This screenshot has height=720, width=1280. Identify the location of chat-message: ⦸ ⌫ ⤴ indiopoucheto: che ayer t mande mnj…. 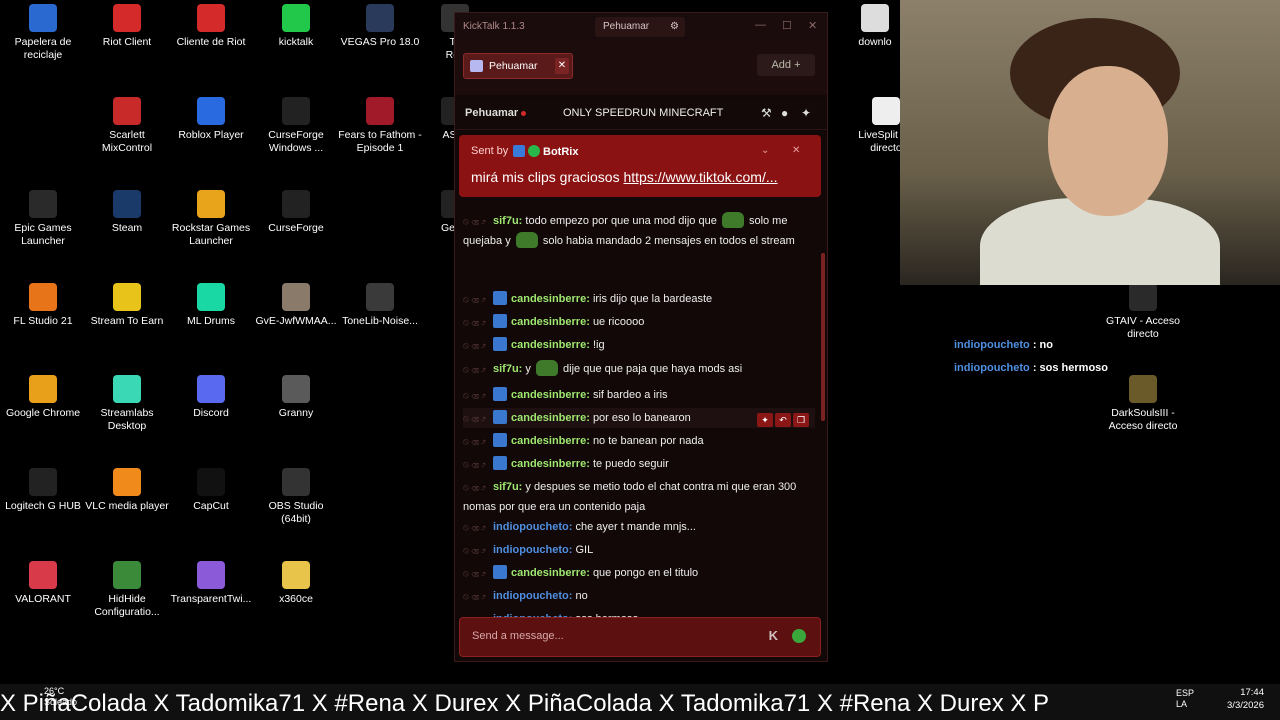
(639, 527).